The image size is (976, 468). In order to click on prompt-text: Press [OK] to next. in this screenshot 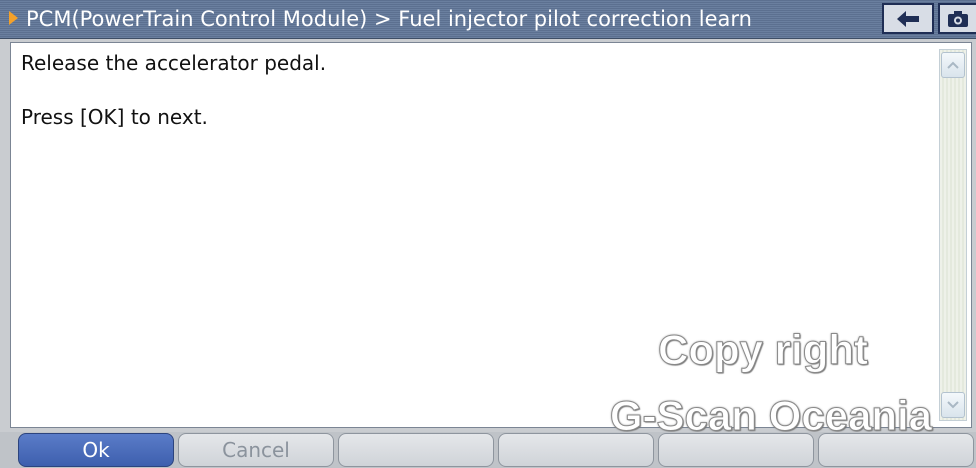, I will do `click(114, 117)`.